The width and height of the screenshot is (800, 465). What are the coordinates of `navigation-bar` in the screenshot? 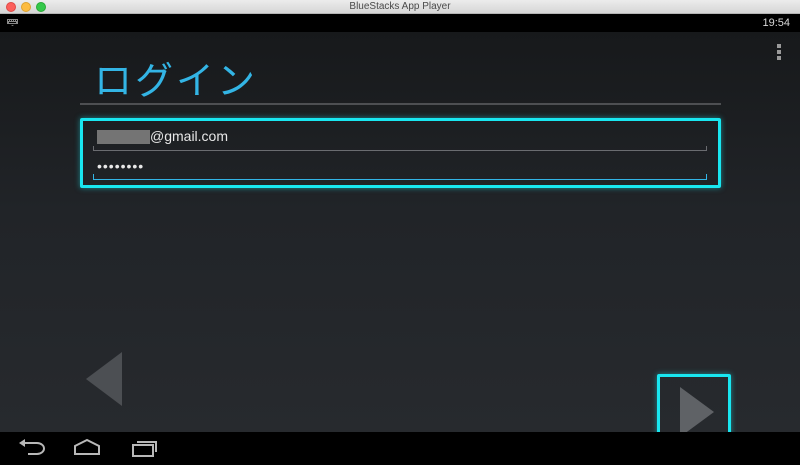 It's located at (400, 448).